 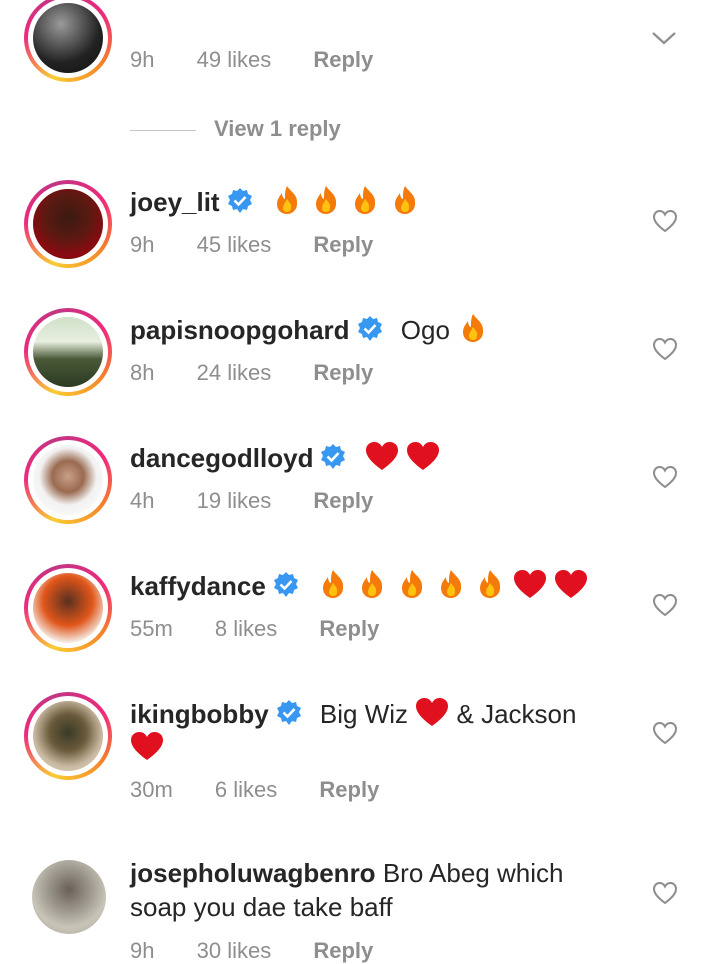 I want to click on comment-username: ikingbobby, so click(x=199, y=714).